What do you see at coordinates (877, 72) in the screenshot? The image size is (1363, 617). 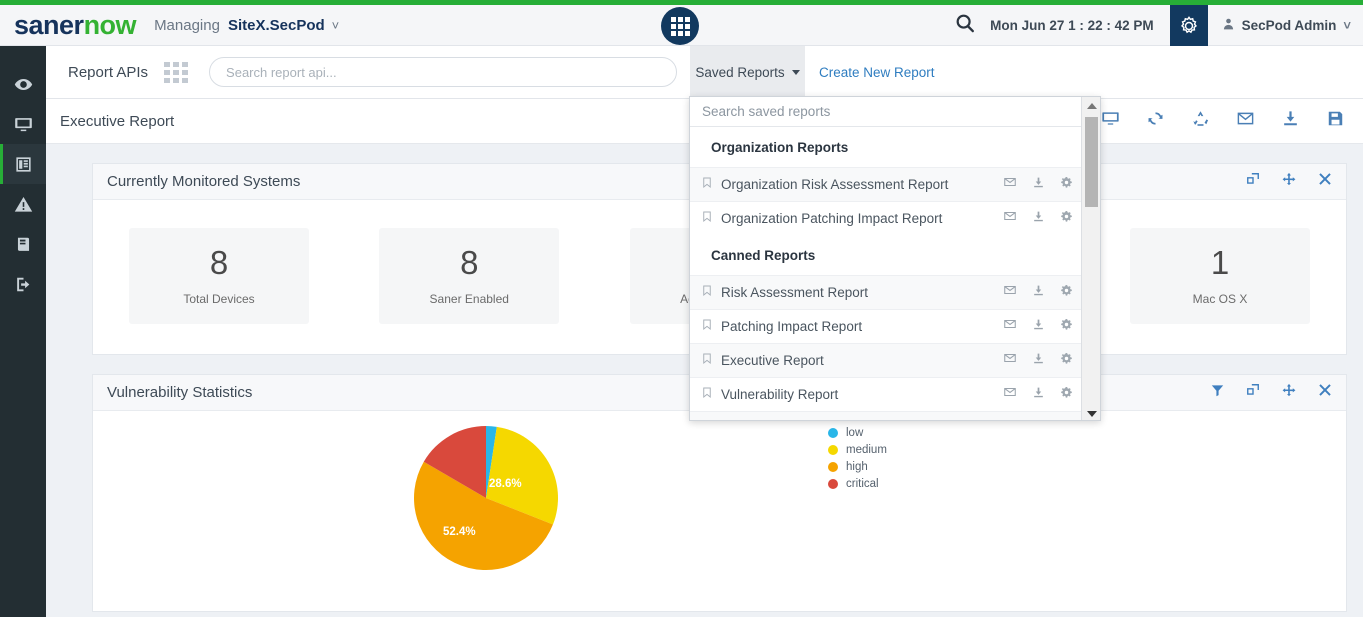 I see `create-new-report-link: Create New Report` at bounding box center [877, 72].